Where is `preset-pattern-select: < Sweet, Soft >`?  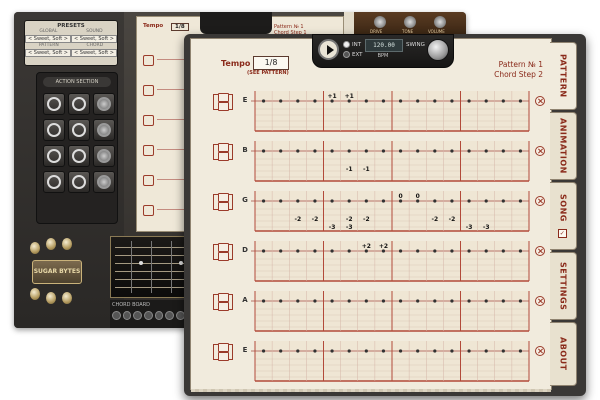 preset-pattern-select: < Sweet, Soft > is located at coordinates (48, 53).